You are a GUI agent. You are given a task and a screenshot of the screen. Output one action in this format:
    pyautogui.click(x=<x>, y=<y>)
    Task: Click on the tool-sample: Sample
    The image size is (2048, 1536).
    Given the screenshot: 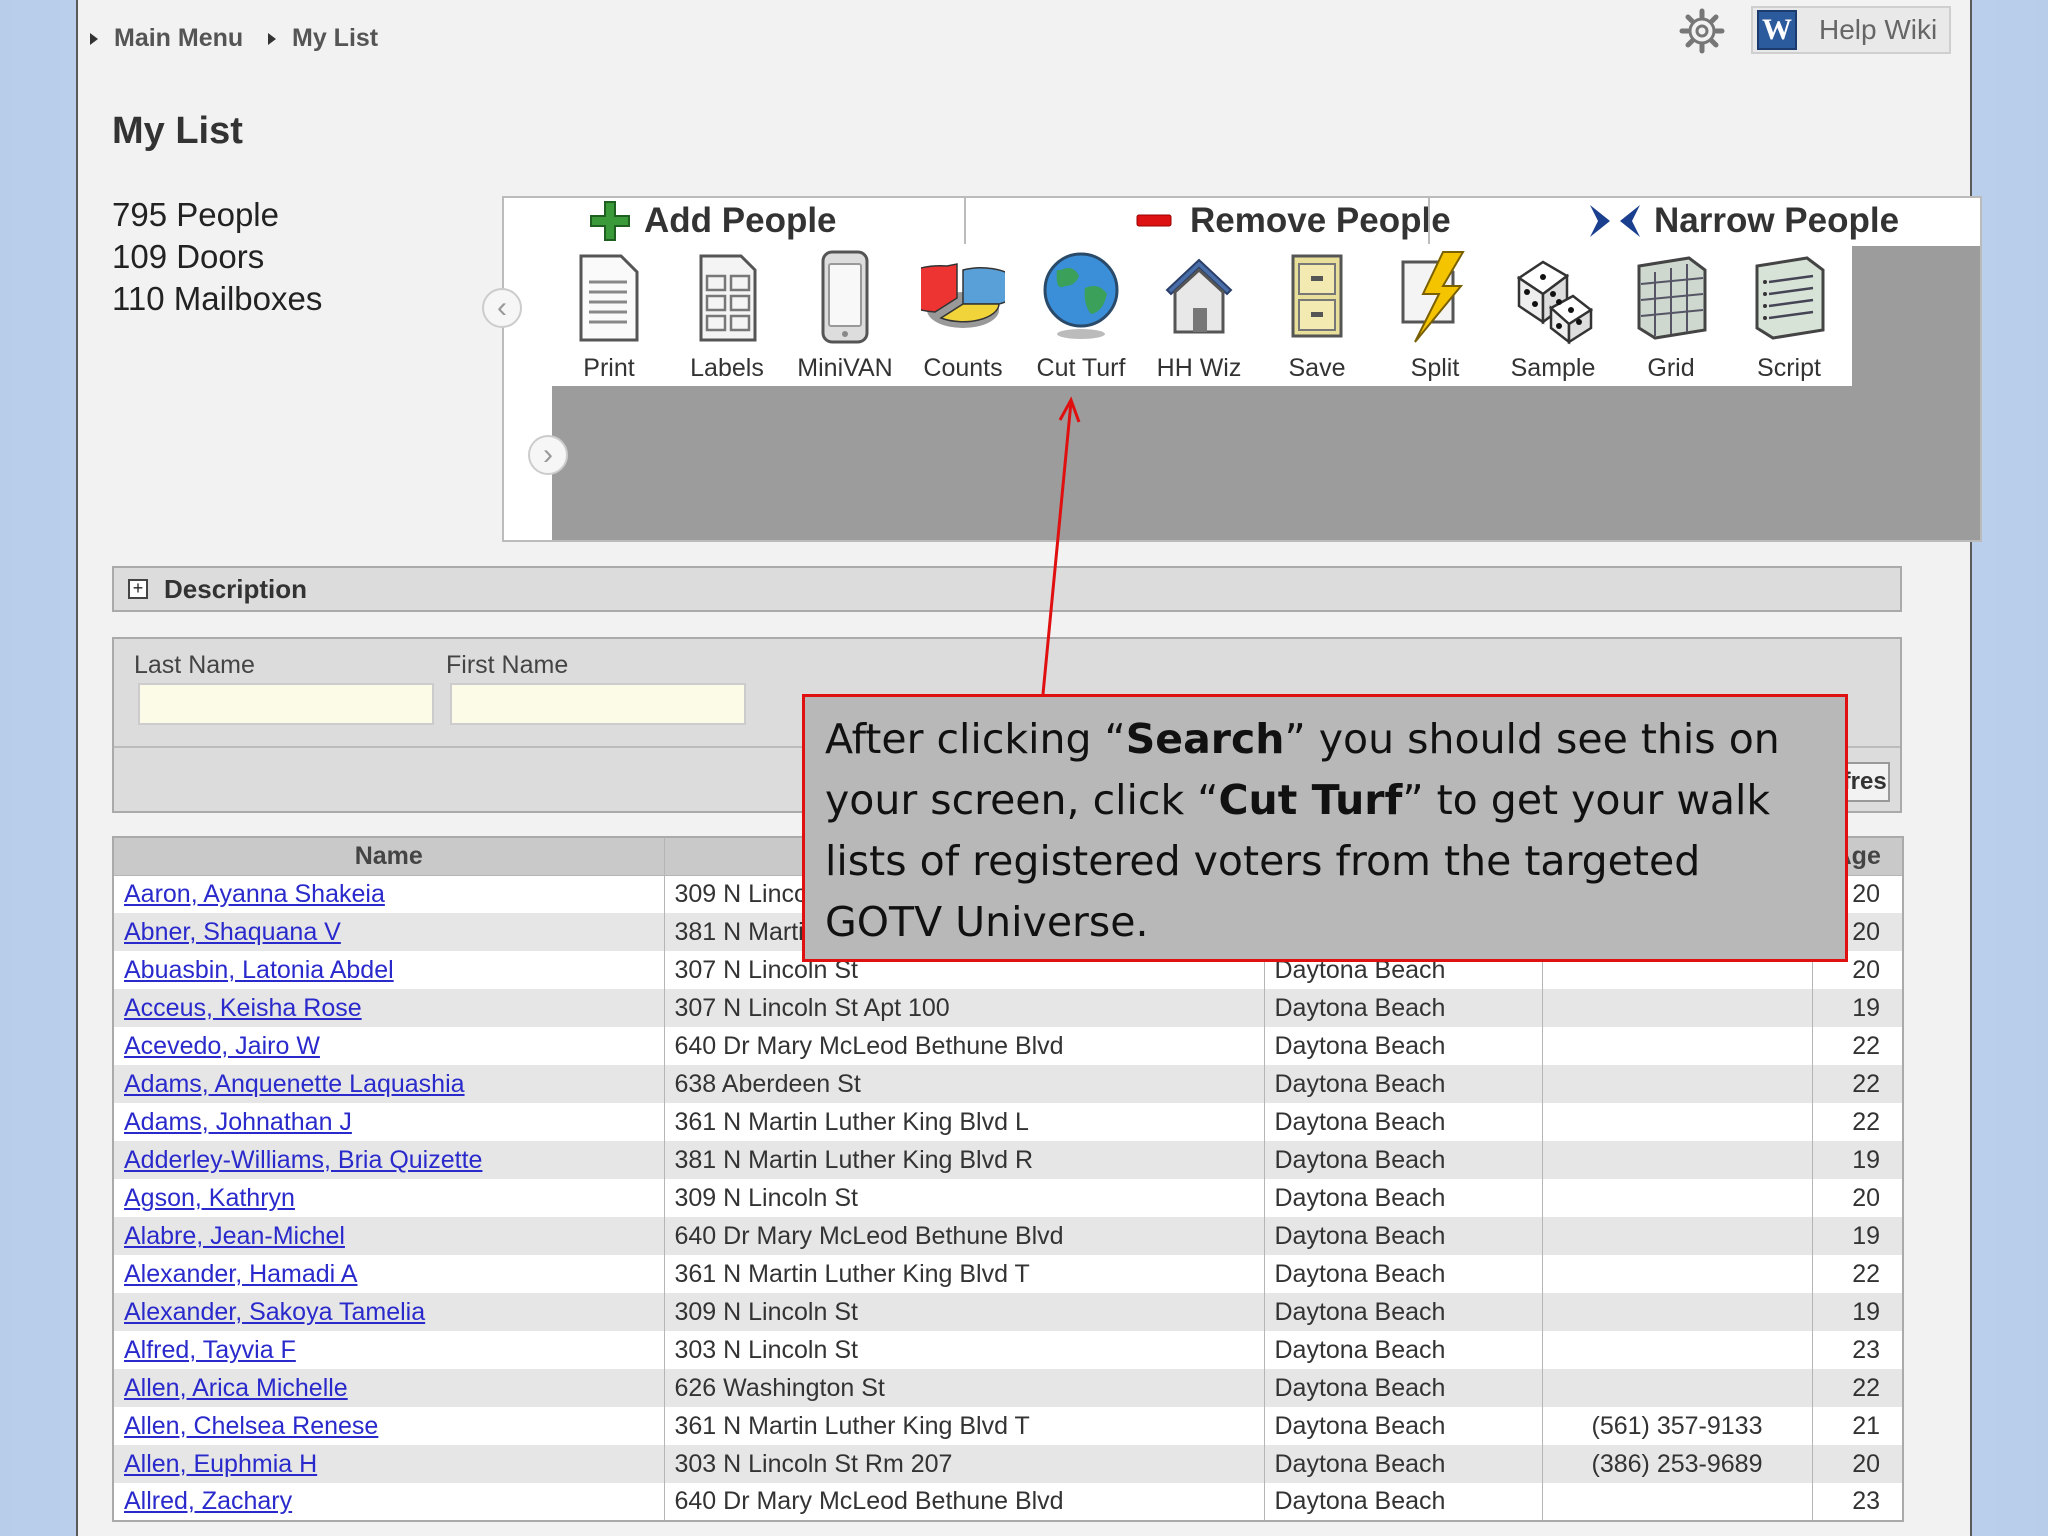 What is the action you would take?
    pyautogui.click(x=1553, y=318)
    